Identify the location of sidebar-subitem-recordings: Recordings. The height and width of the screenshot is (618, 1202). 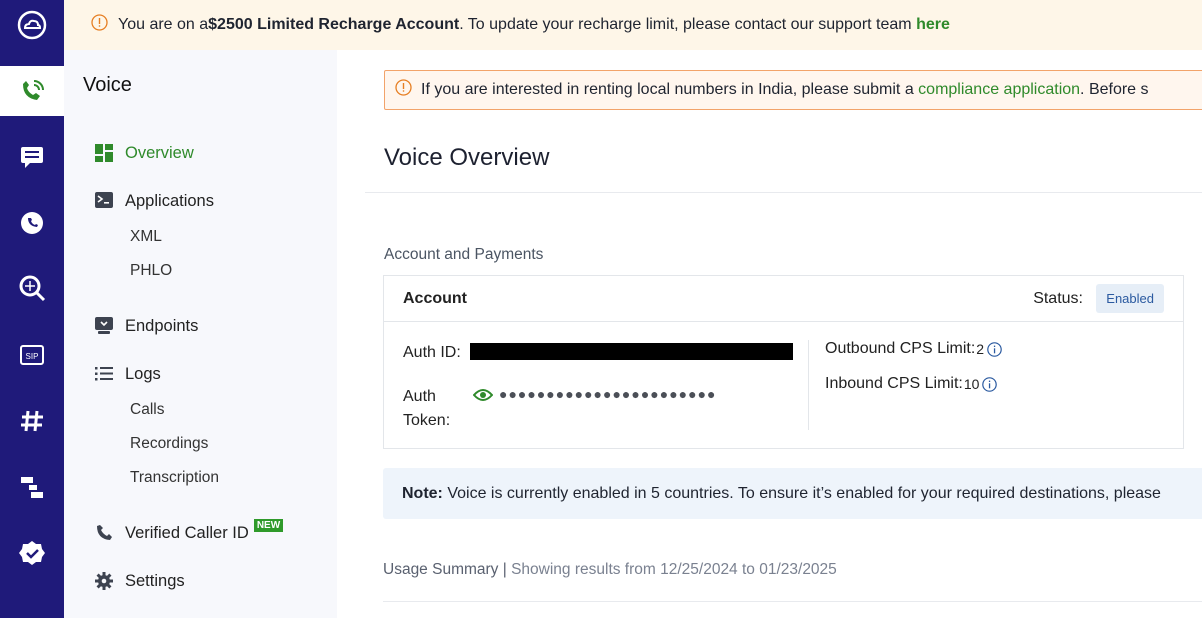
(169, 444).